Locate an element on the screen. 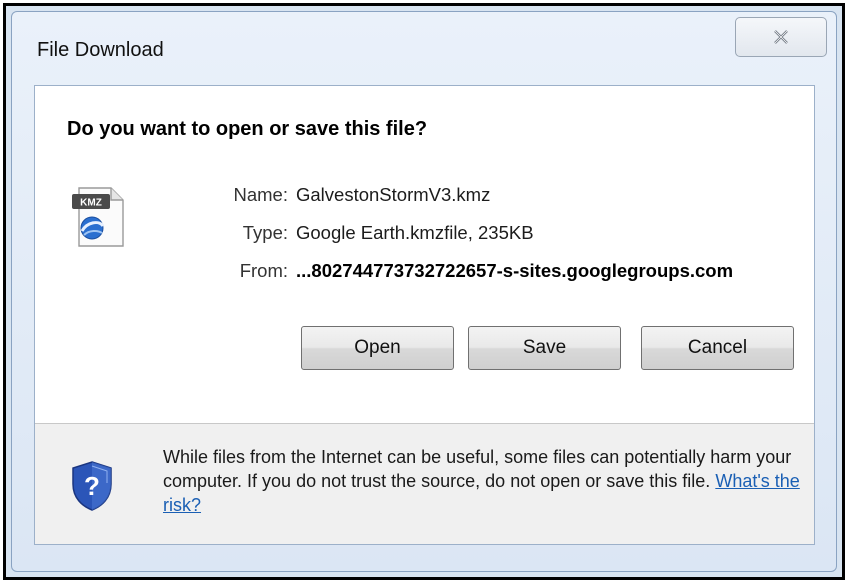 The height and width of the screenshot is (580, 846). open-button: Open is located at coordinates (377, 348).